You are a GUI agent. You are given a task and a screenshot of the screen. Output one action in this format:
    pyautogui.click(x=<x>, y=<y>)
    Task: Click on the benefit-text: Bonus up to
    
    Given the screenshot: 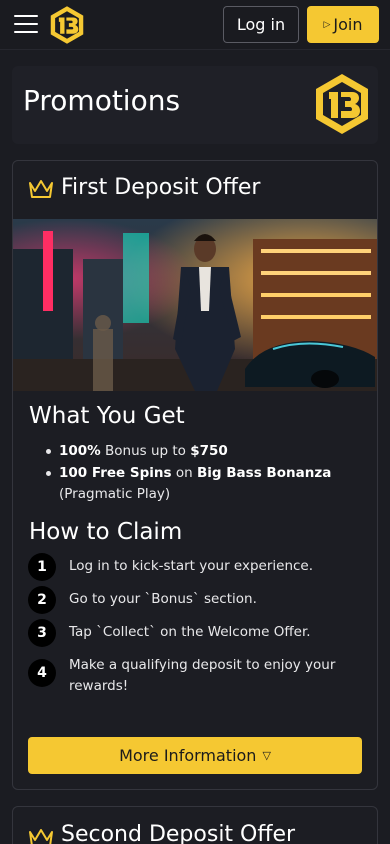 What is the action you would take?
    pyautogui.click(x=145, y=451)
    